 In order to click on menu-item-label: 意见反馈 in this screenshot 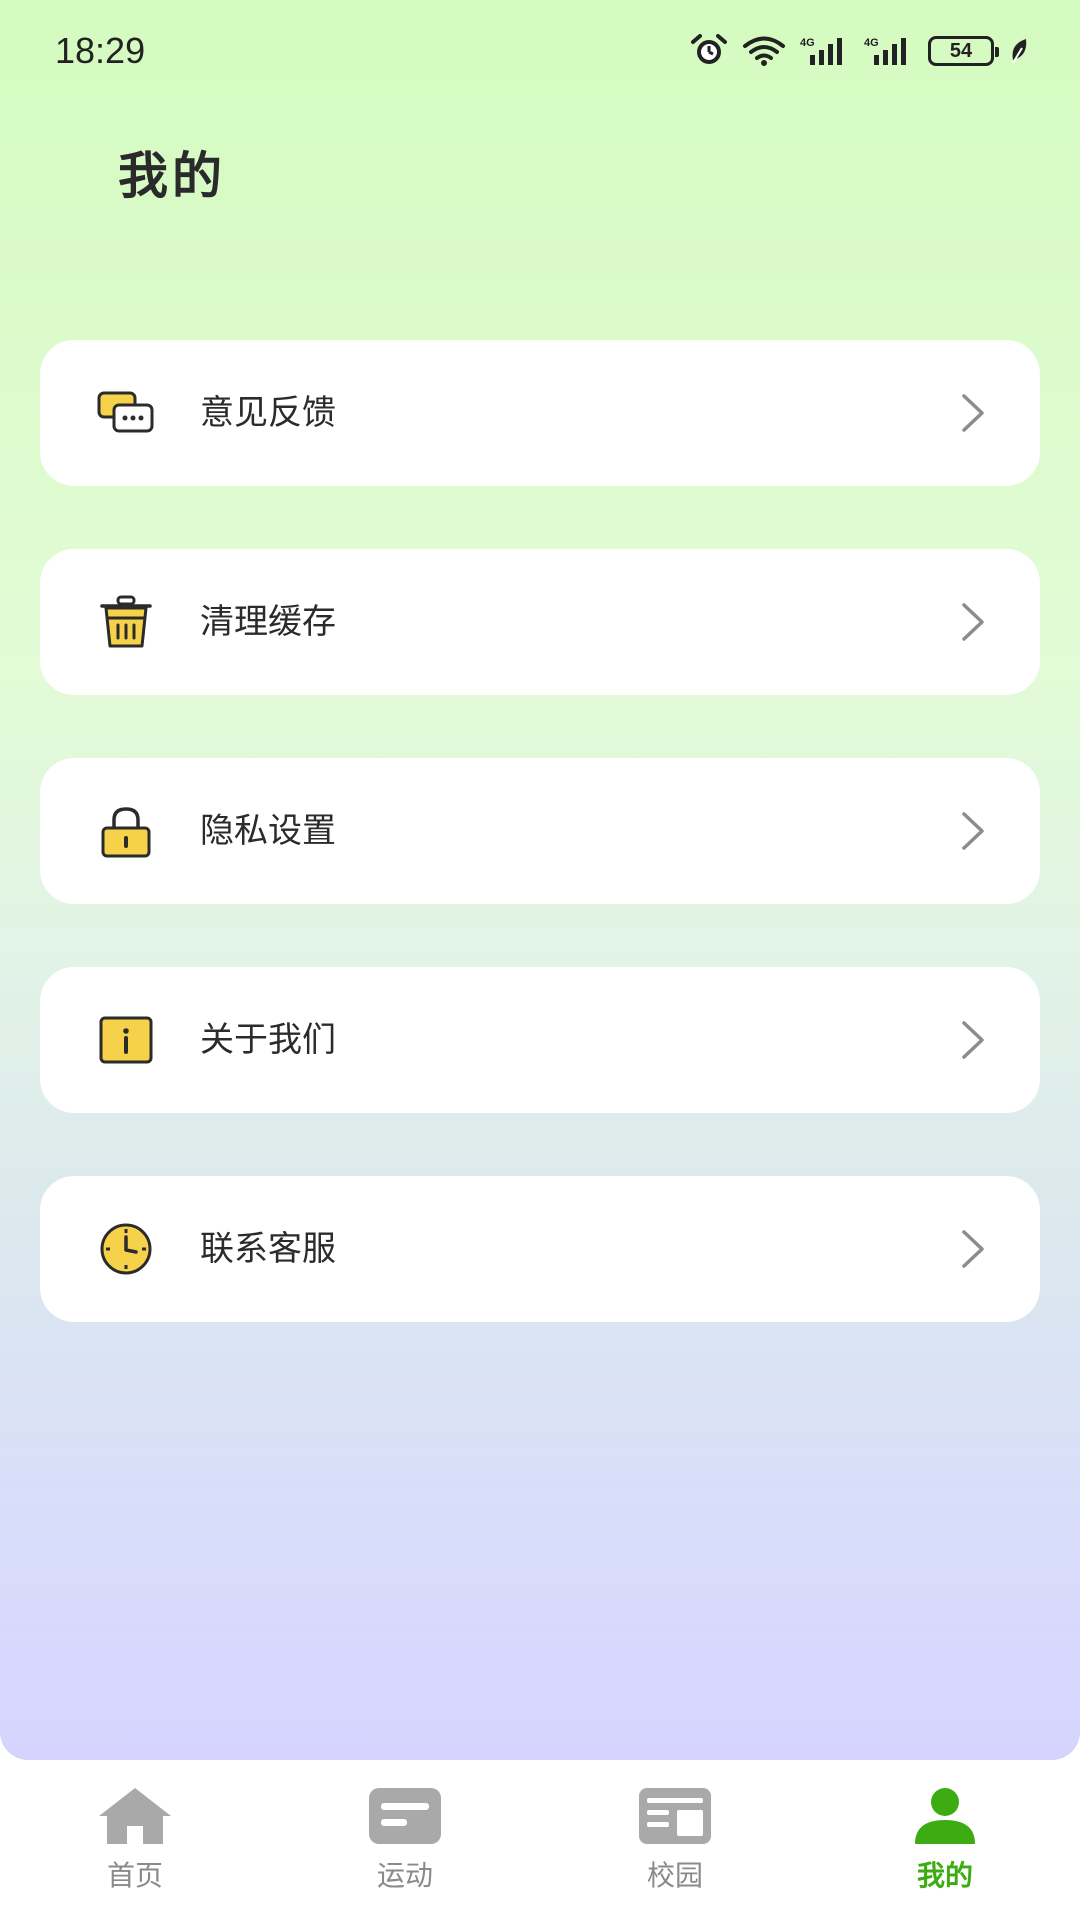, I will do `click(268, 413)`.